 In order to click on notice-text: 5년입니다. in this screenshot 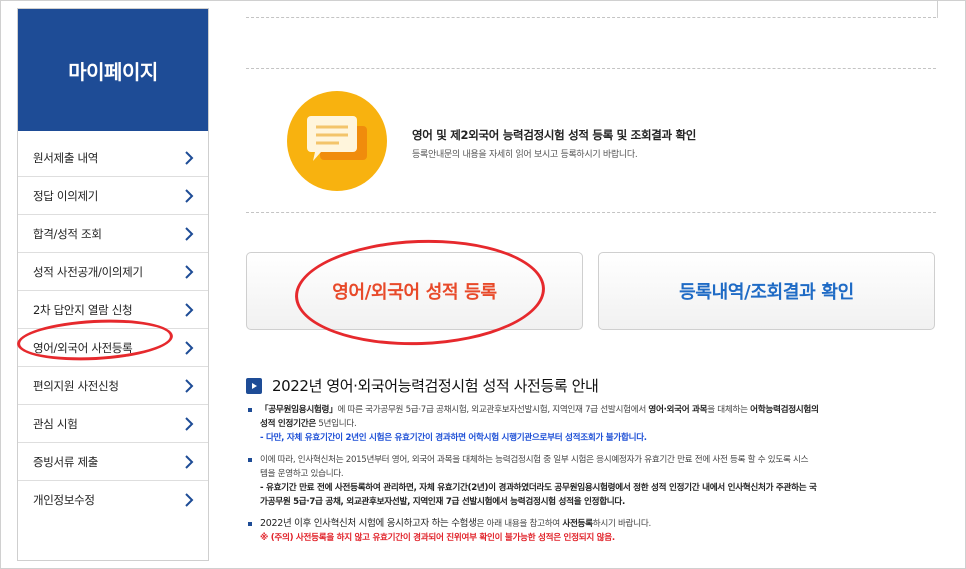, I will do `click(336, 424)`.